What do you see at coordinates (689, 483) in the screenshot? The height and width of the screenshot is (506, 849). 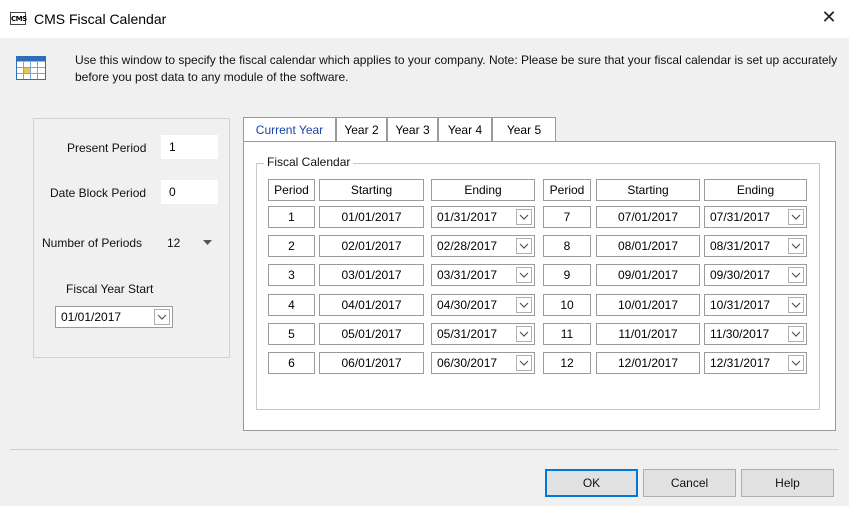 I see `cancel-button: Cancel` at bounding box center [689, 483].